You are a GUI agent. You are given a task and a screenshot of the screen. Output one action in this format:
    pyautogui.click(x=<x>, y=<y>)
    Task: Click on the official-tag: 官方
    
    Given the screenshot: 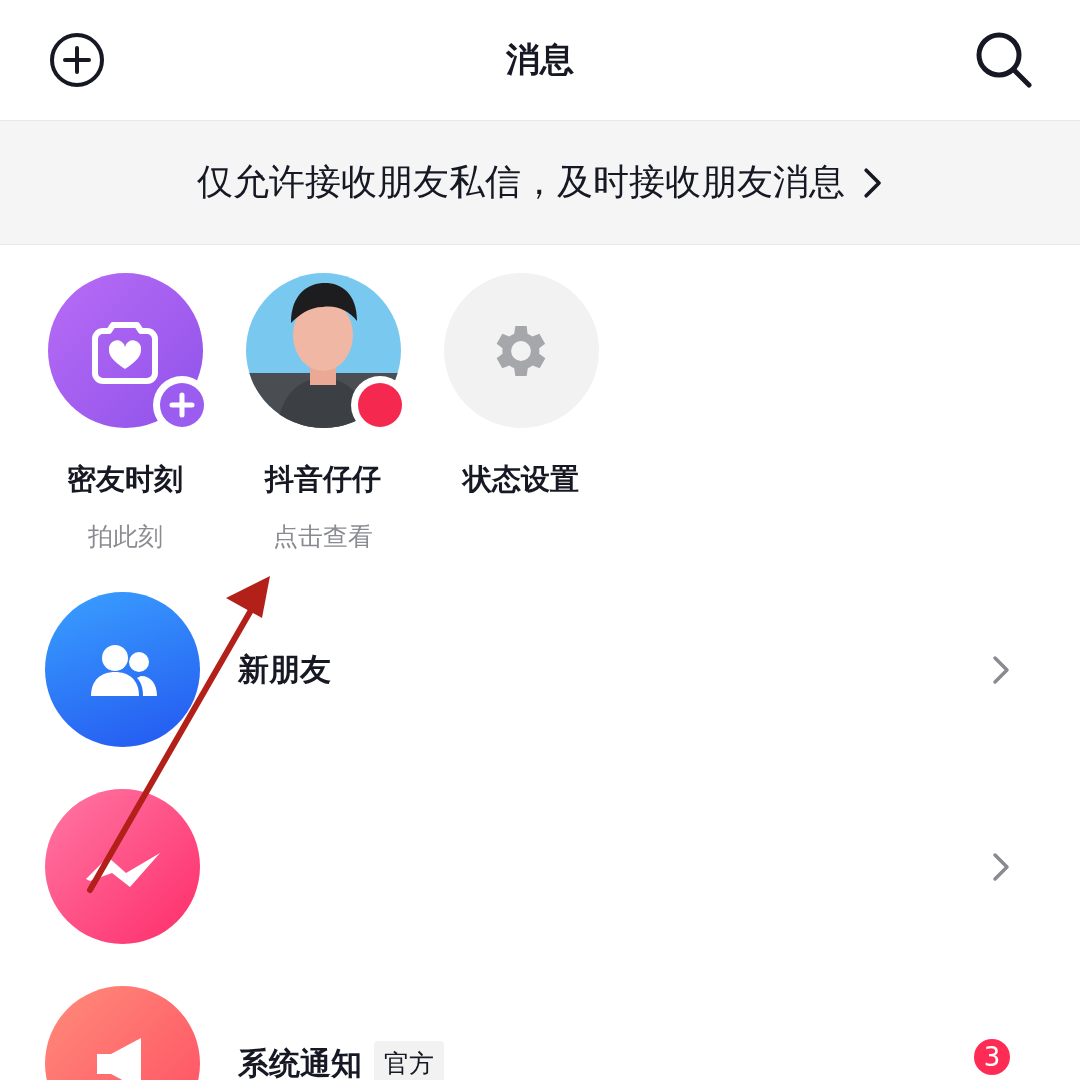 What is the action you would take?
    pyautogui.click(x=409, y=1060)
    